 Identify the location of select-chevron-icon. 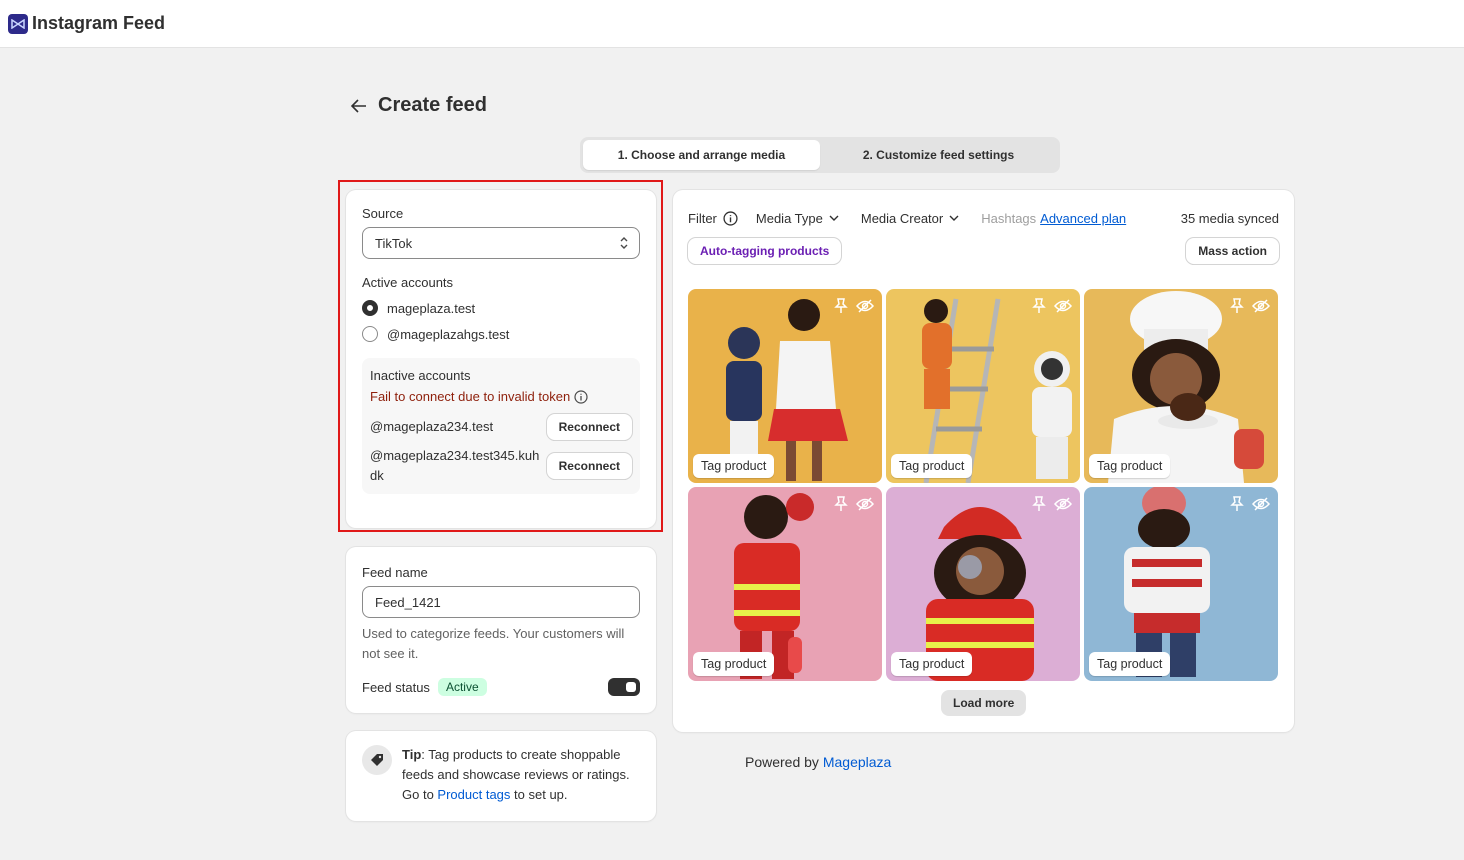
(624, 243).